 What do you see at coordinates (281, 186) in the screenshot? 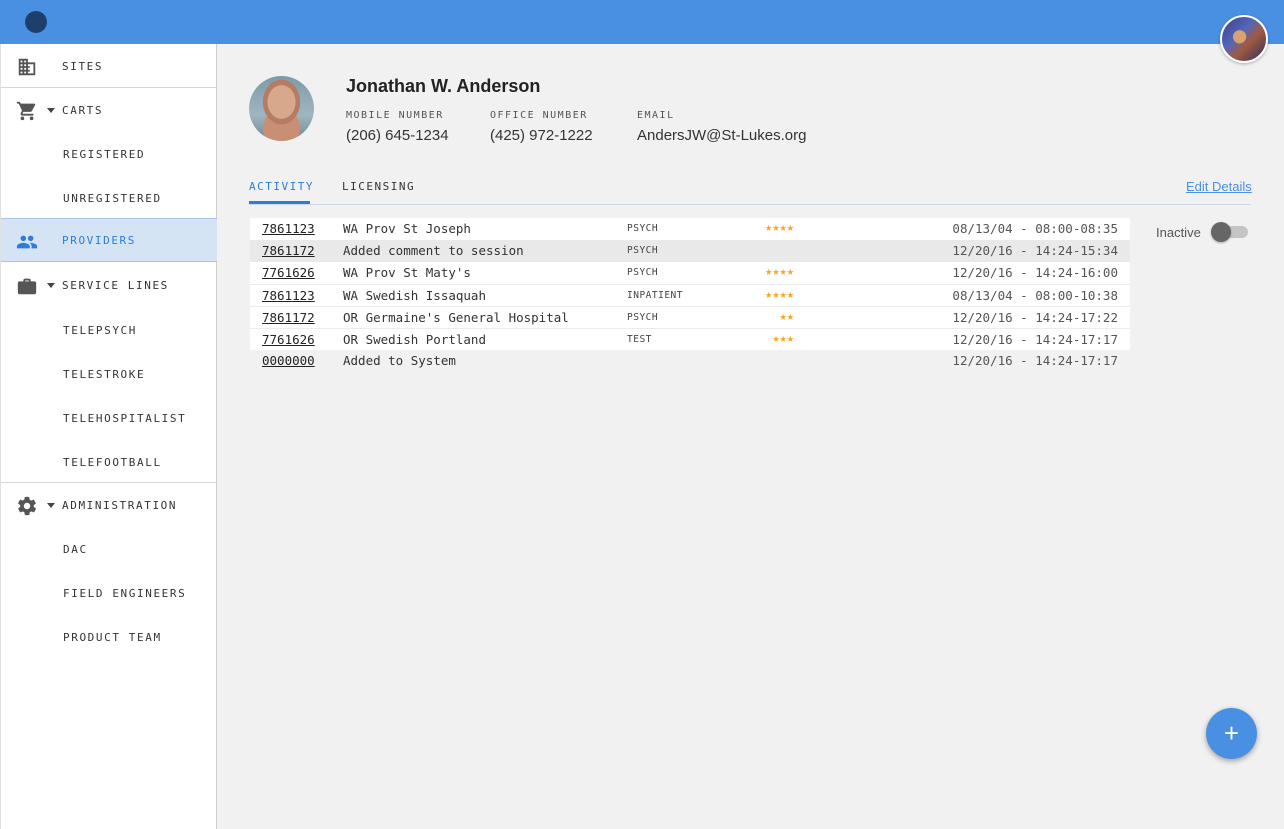
I see `tab-activity: ACTIVITY` at bounding box center [281, 186].